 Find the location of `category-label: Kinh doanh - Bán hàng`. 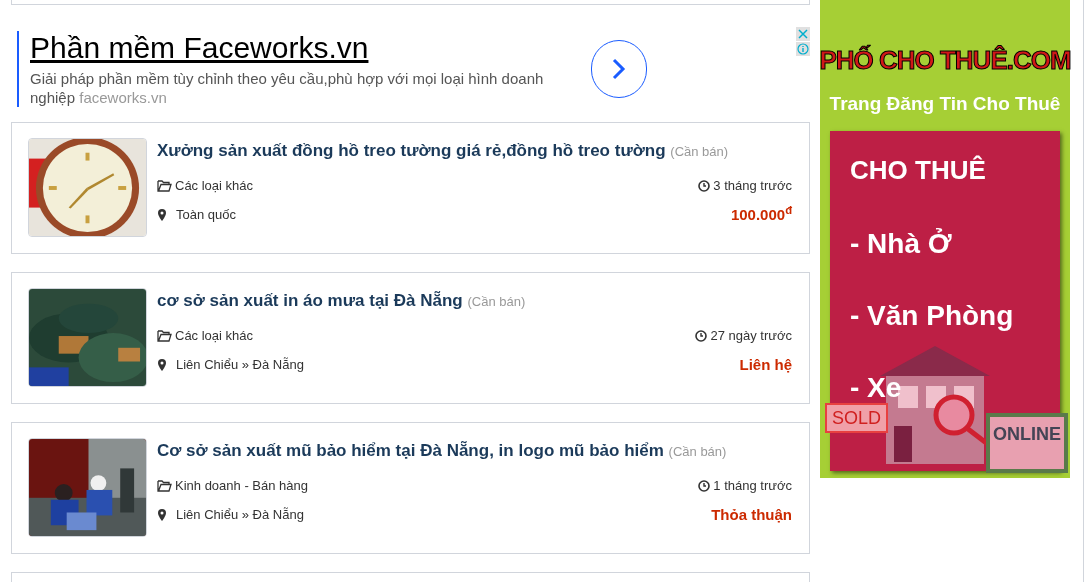

category-label: Kinh doanh - Bán hàng is located at coordinates (241, 486).